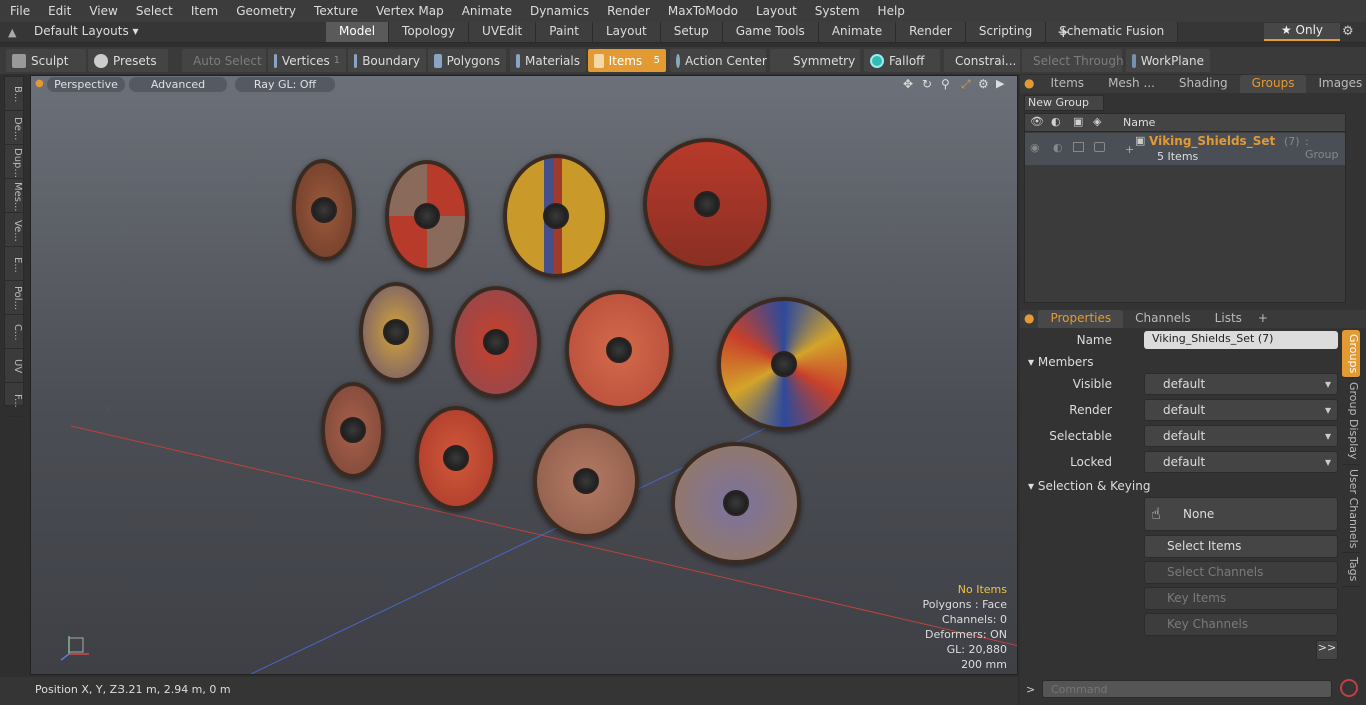  Describe the element at coordinates (1089, 486) in the screenshot. I see `selection-keying-section: ▾ Selection & Keying` at that location.